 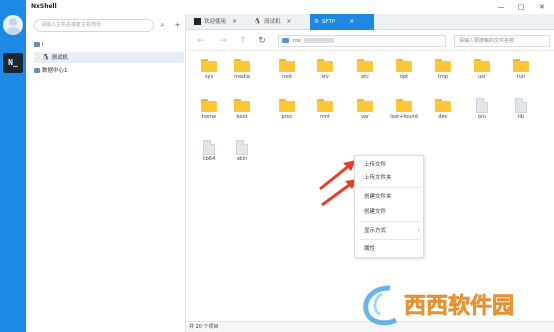 What do you see at coordinates (404, 77) in the screenshot?
I see `file-name: opt` at bounding box center [404, 77].